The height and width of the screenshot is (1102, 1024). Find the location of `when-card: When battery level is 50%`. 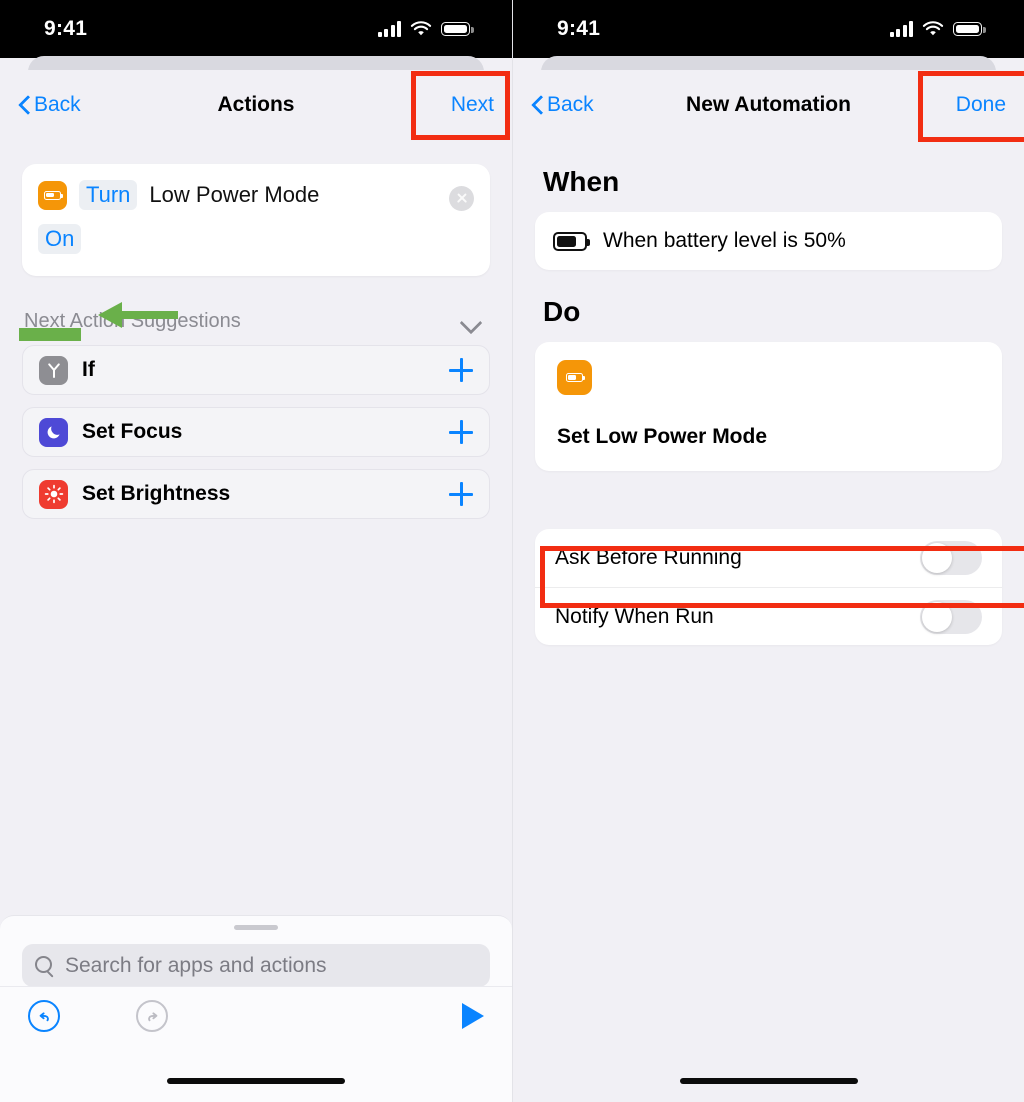

when-card: When battery level is 50% is located at coordinates (768, 241).